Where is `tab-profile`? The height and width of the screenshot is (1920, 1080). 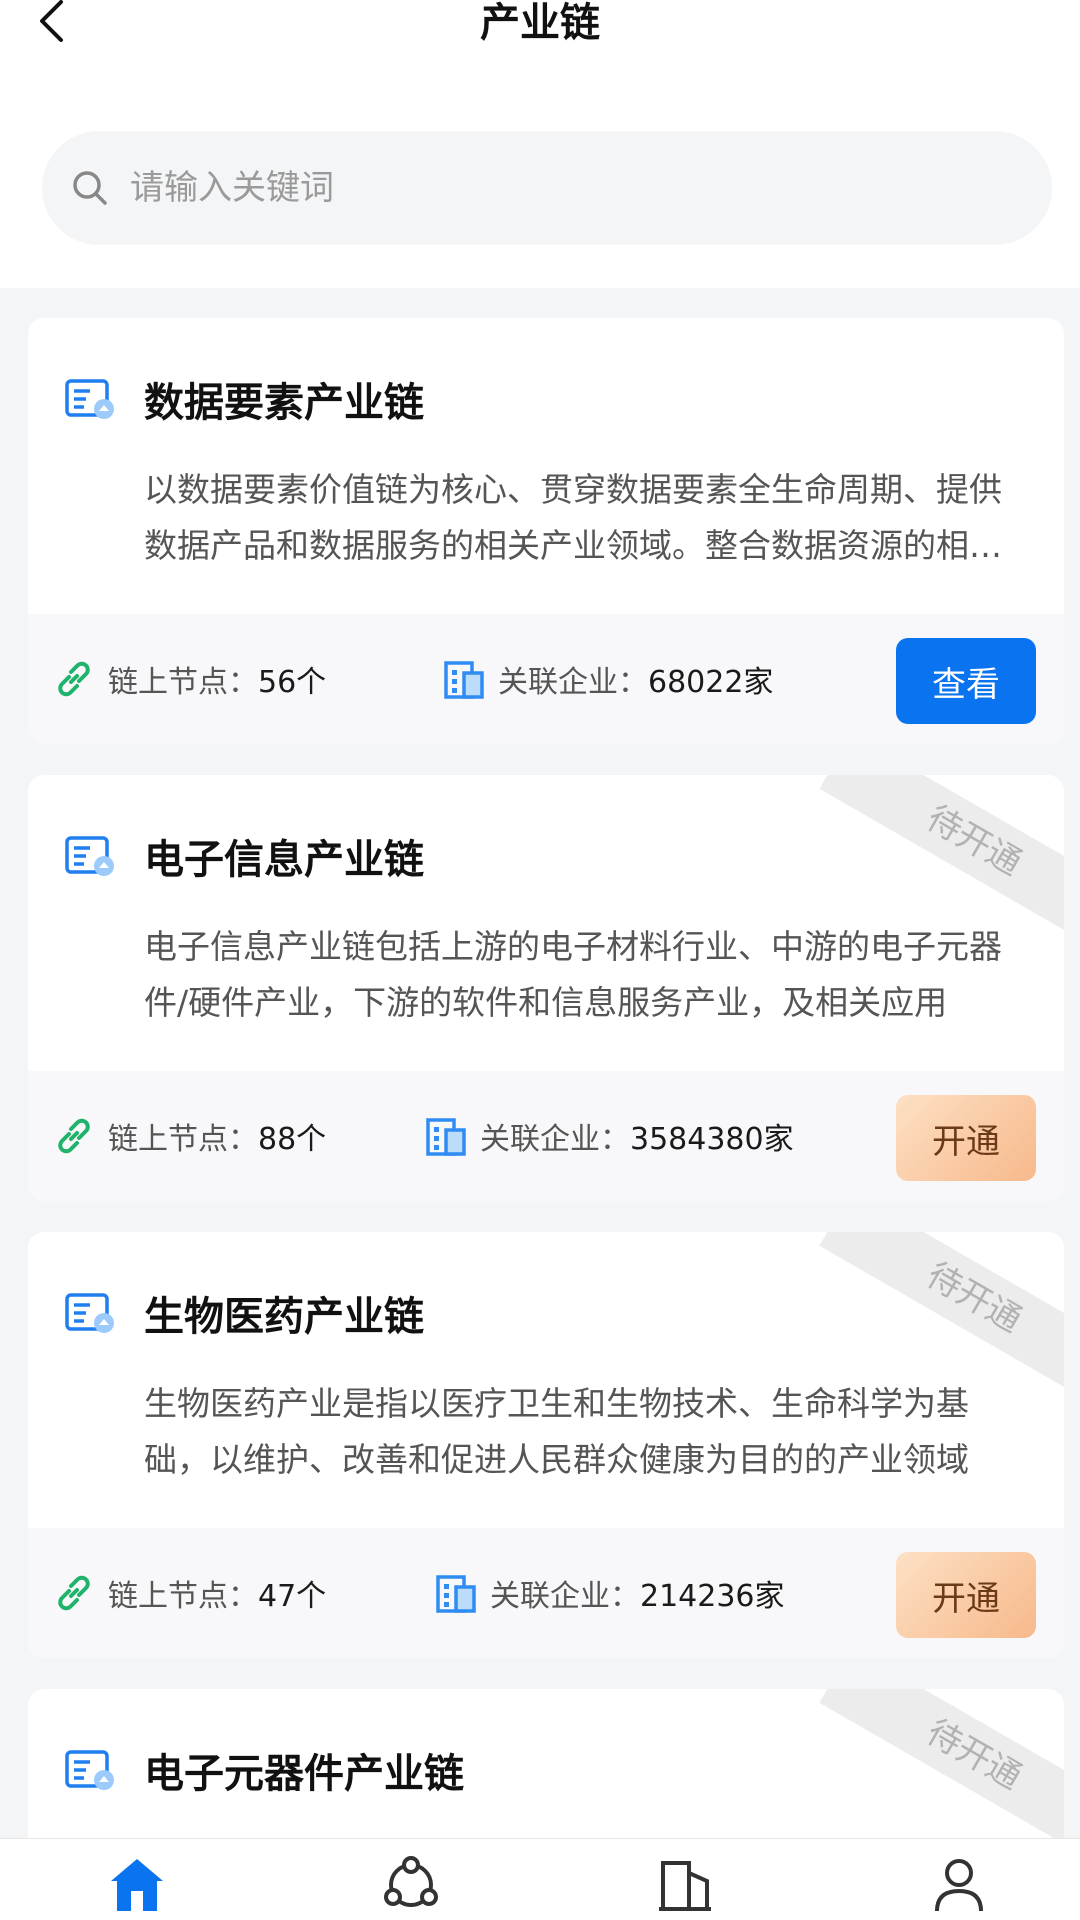 tab-profile is located at coordinates (959, 1887).